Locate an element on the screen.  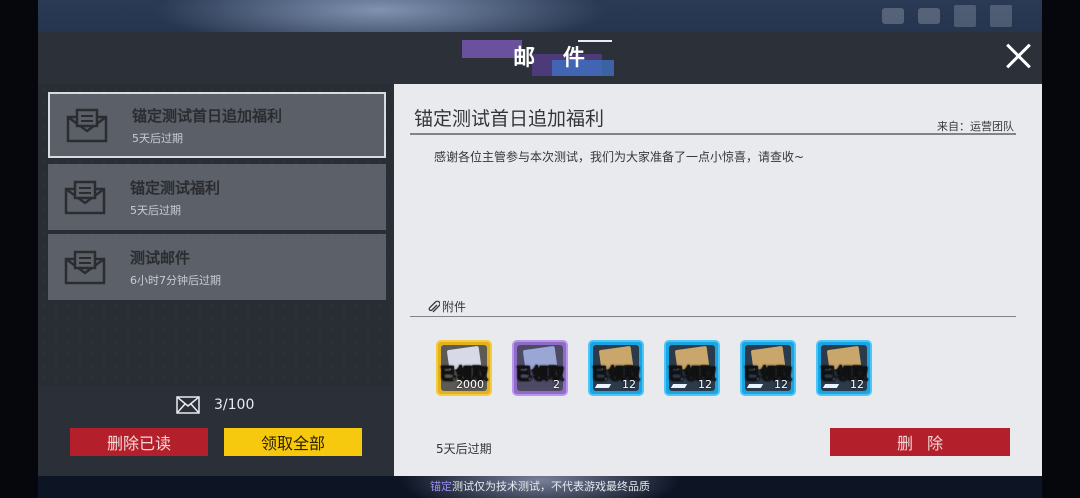
disclaimer-footer: 锚定测试仅为技术测试，不代表游戏最终品质 is located at coordinates (540, 486).